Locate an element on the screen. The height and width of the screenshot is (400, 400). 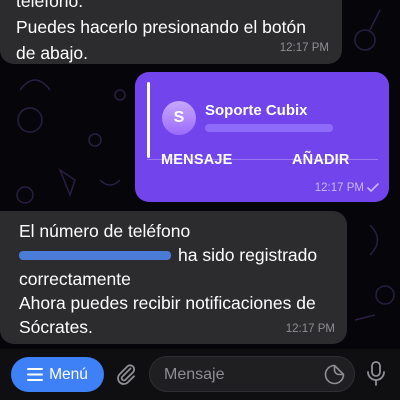
menu-button: Menú is located at coordinates (57, 374).